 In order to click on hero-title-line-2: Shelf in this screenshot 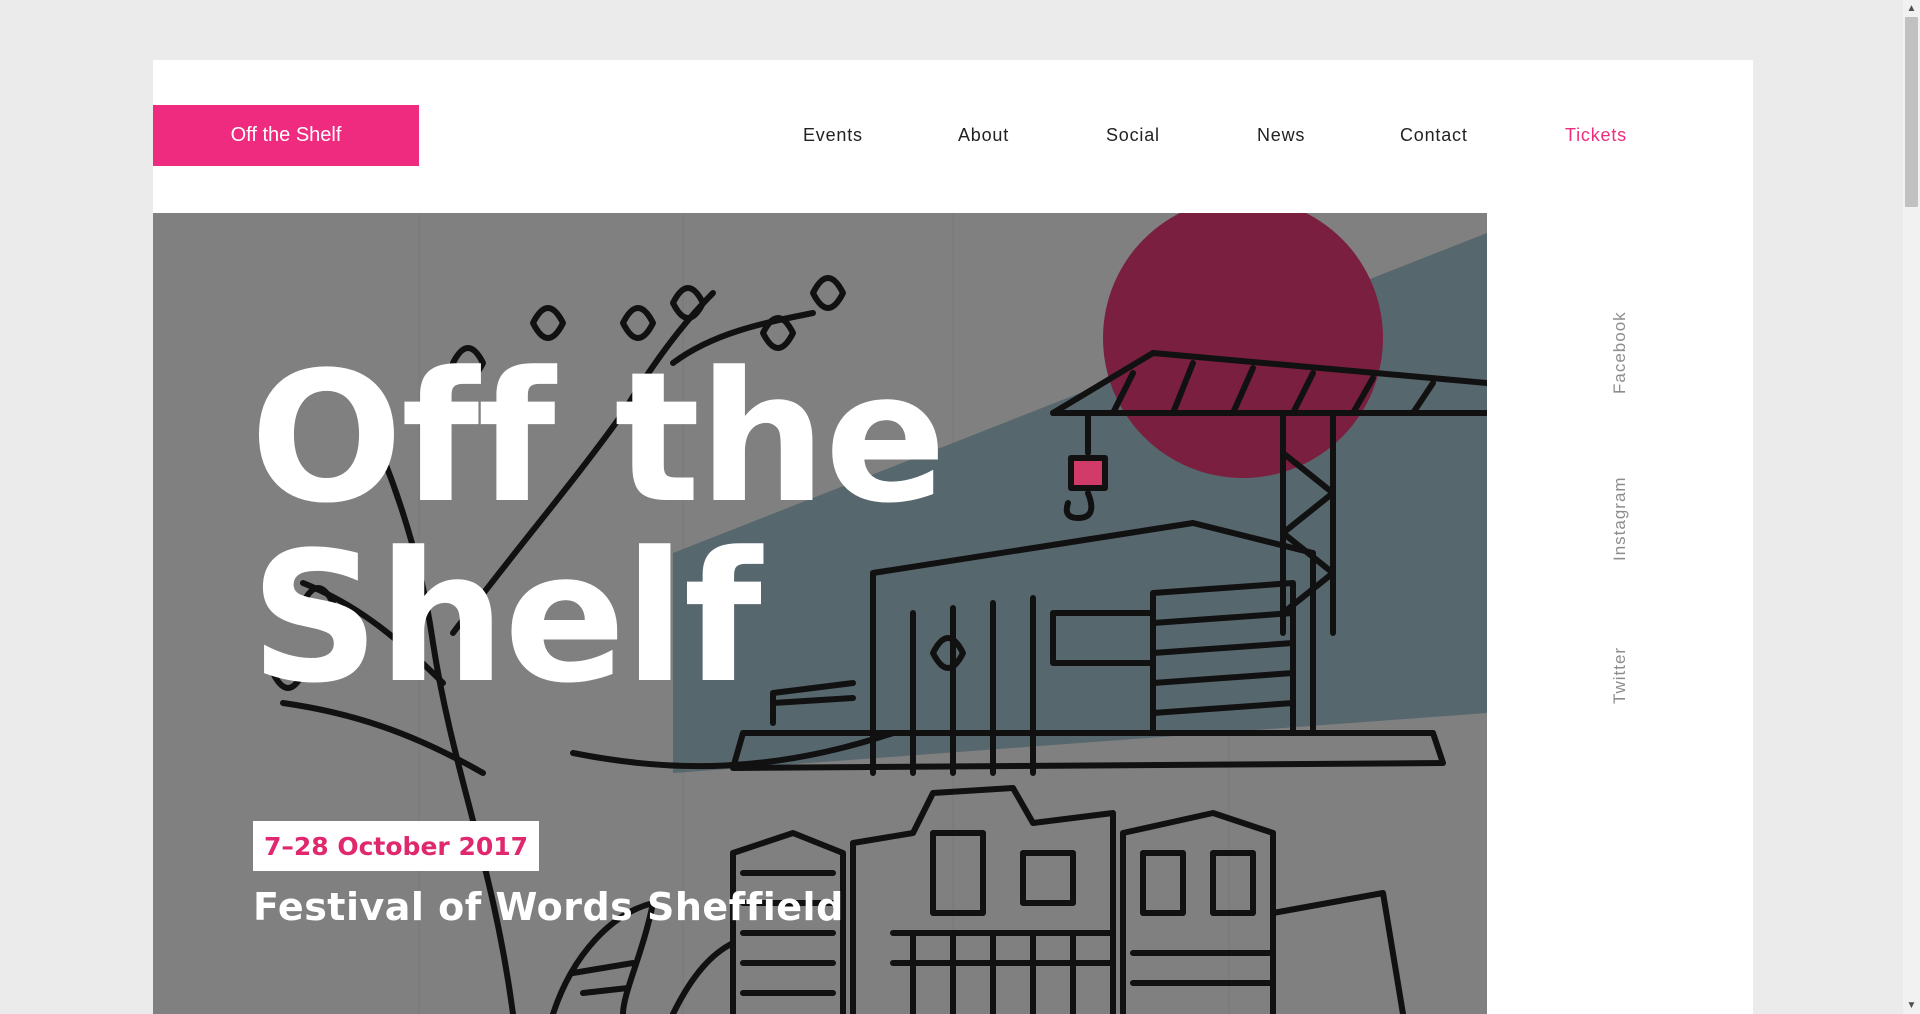, I will do `click(506, 618)`.